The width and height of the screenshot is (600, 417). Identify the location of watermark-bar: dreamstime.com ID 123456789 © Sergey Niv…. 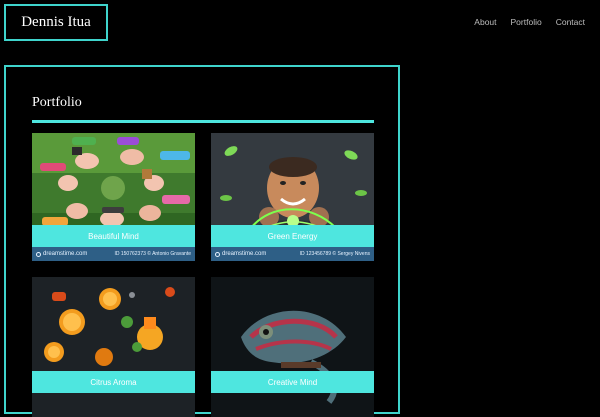
(292, 254).